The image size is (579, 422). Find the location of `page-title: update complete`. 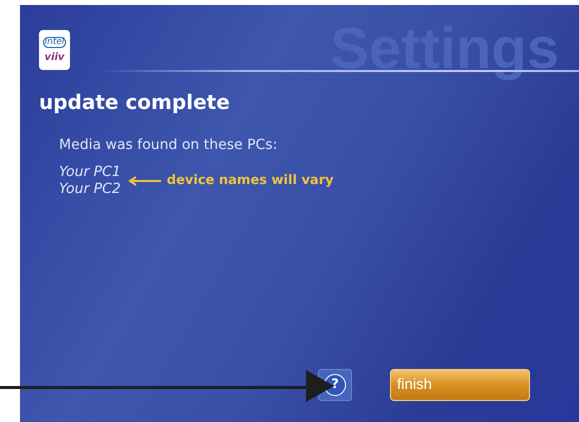

page-title: update complete is located at coordinates (135, 102).